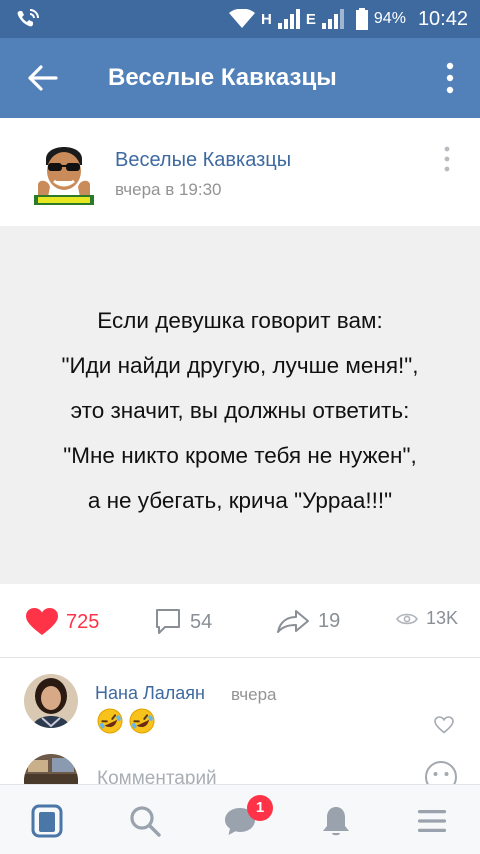  What do you see at coordinates (240, 500) in the screenshot?
I see `quote-line: а не убегать, крича "Урраа!!!"` at bounding box center [240, 500].